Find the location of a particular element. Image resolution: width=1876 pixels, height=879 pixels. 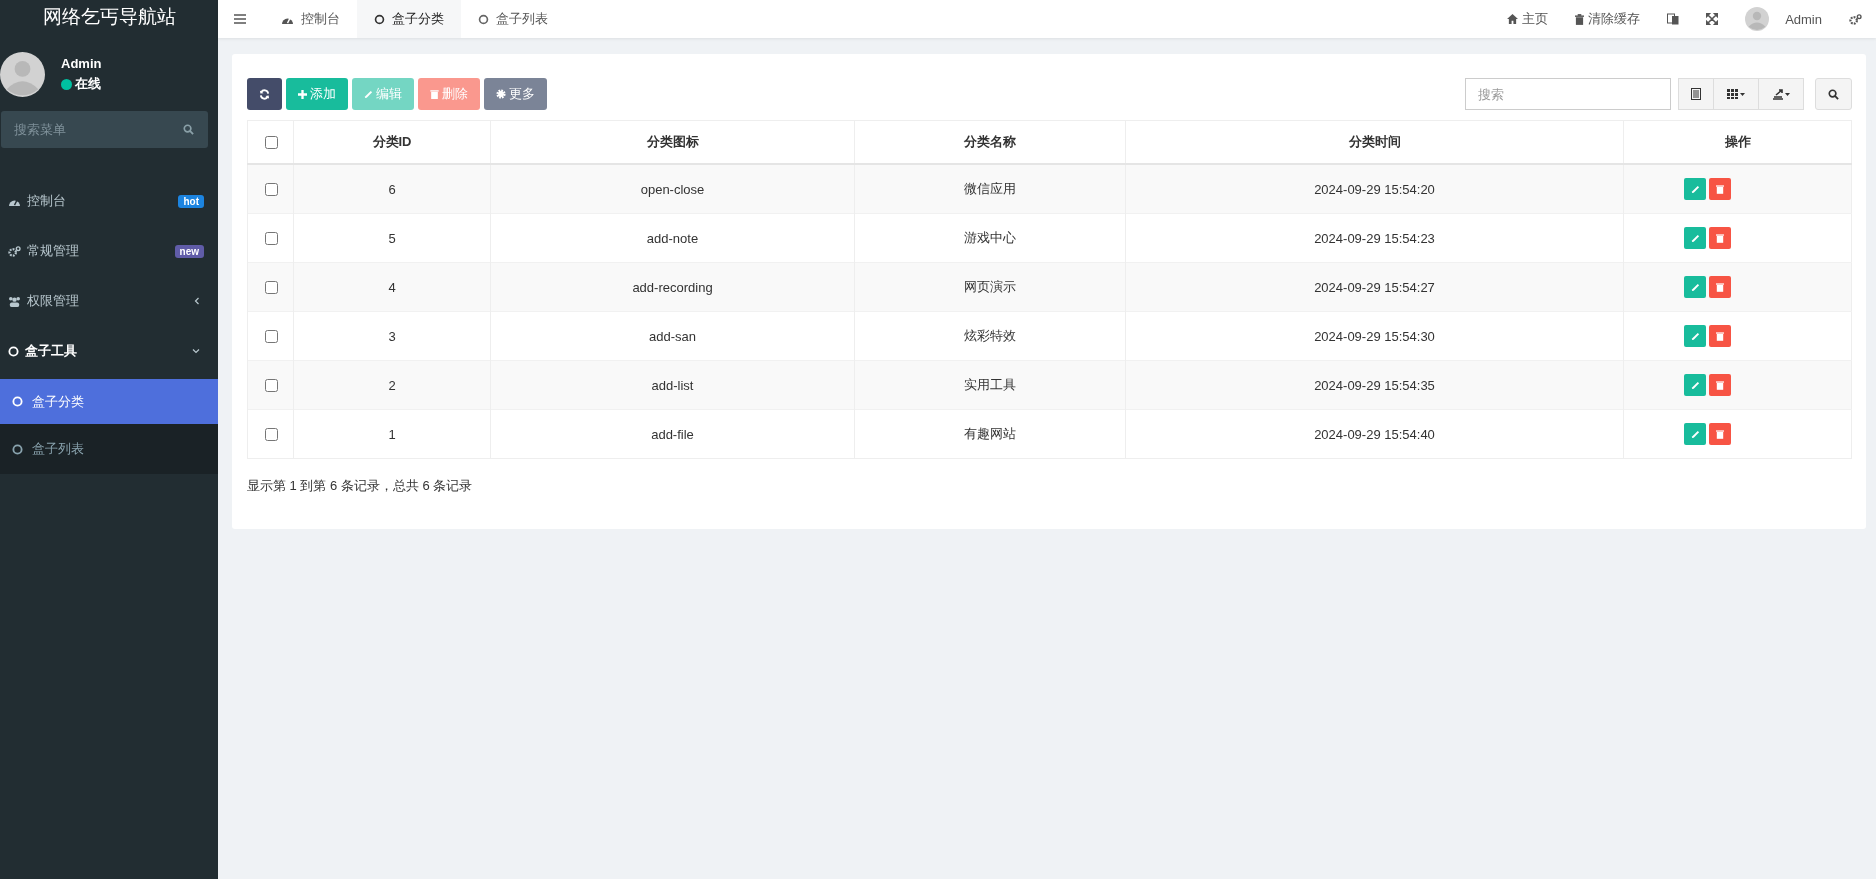

toggle-view-button is located at coordinates (1696, 94).